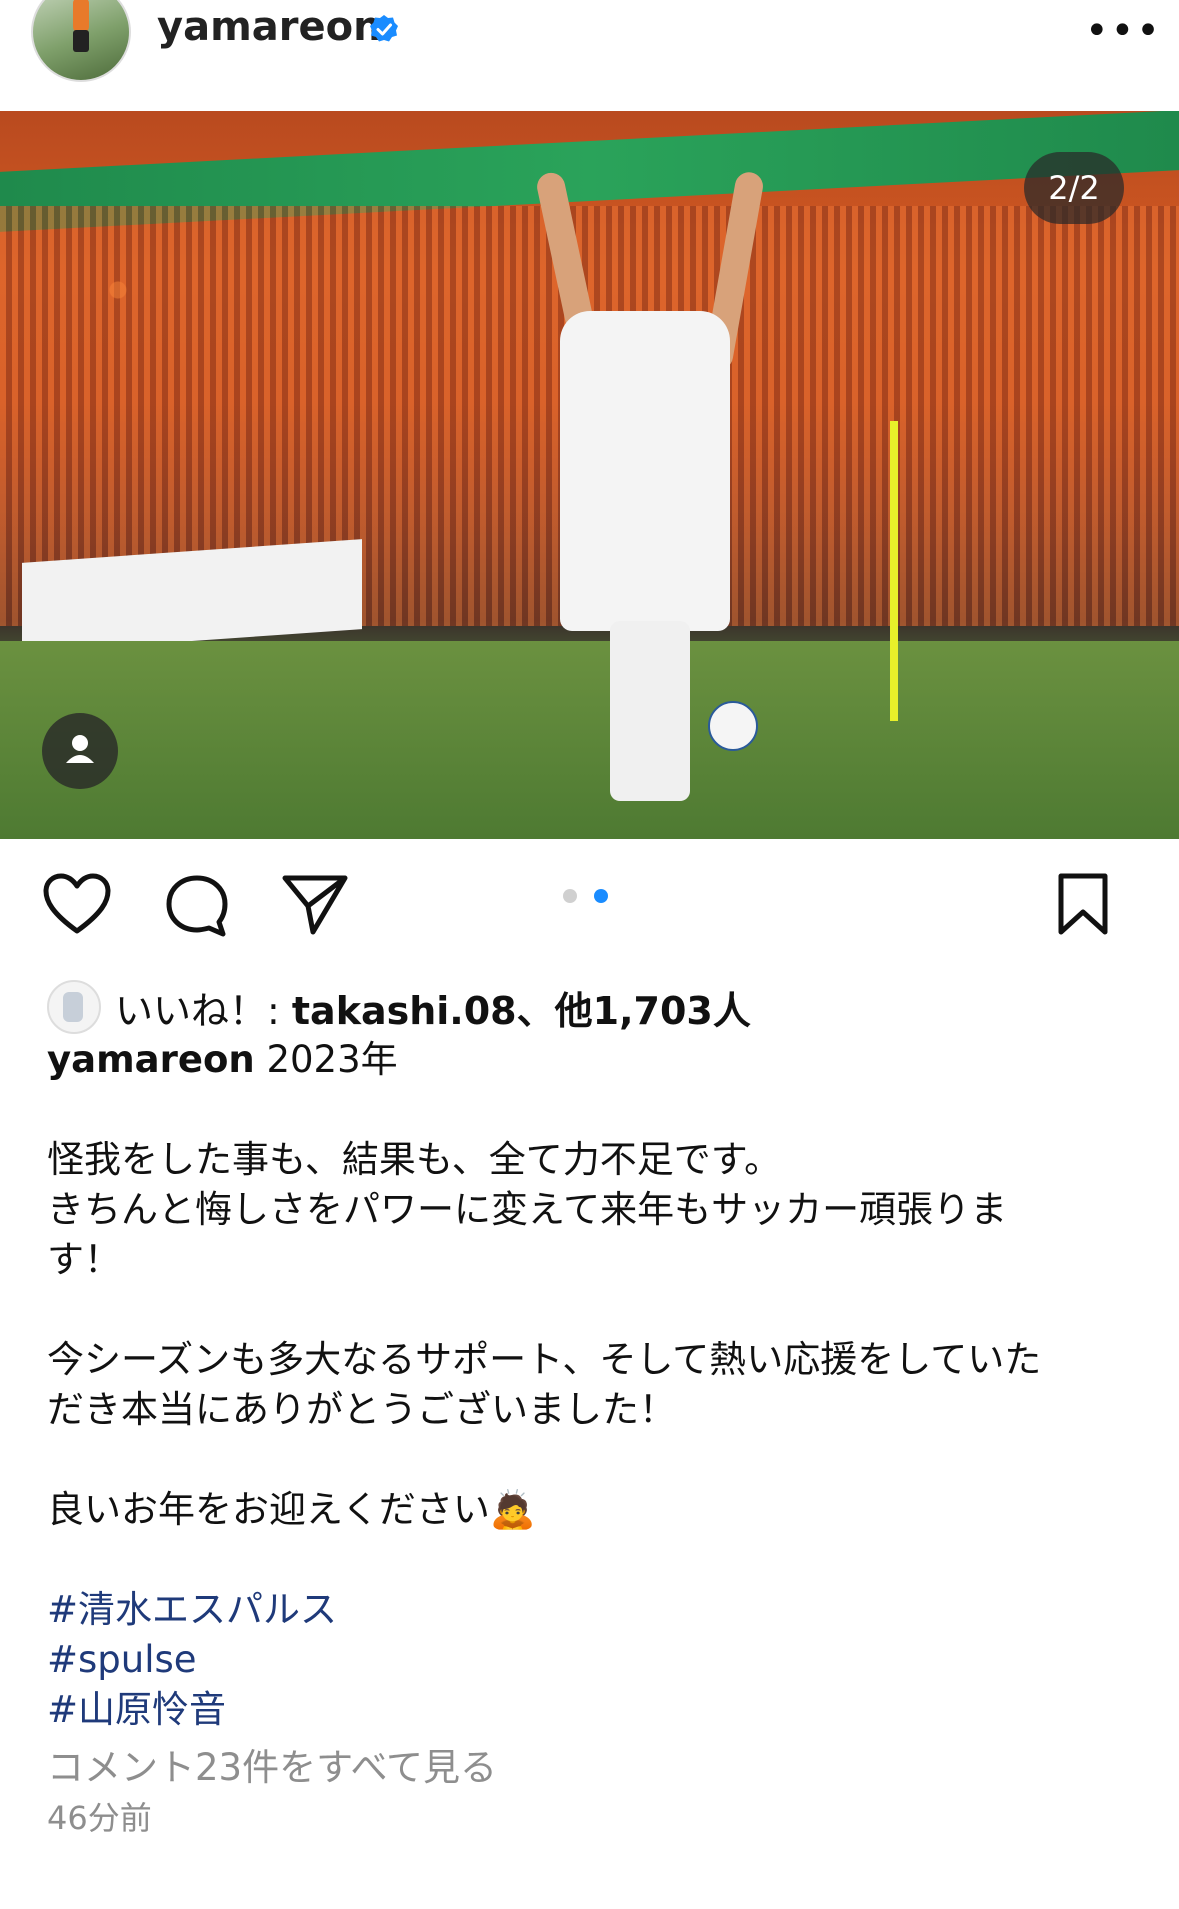  I want to click on caption-line: だき本当にありがとうございました！, so click(361, 1409).